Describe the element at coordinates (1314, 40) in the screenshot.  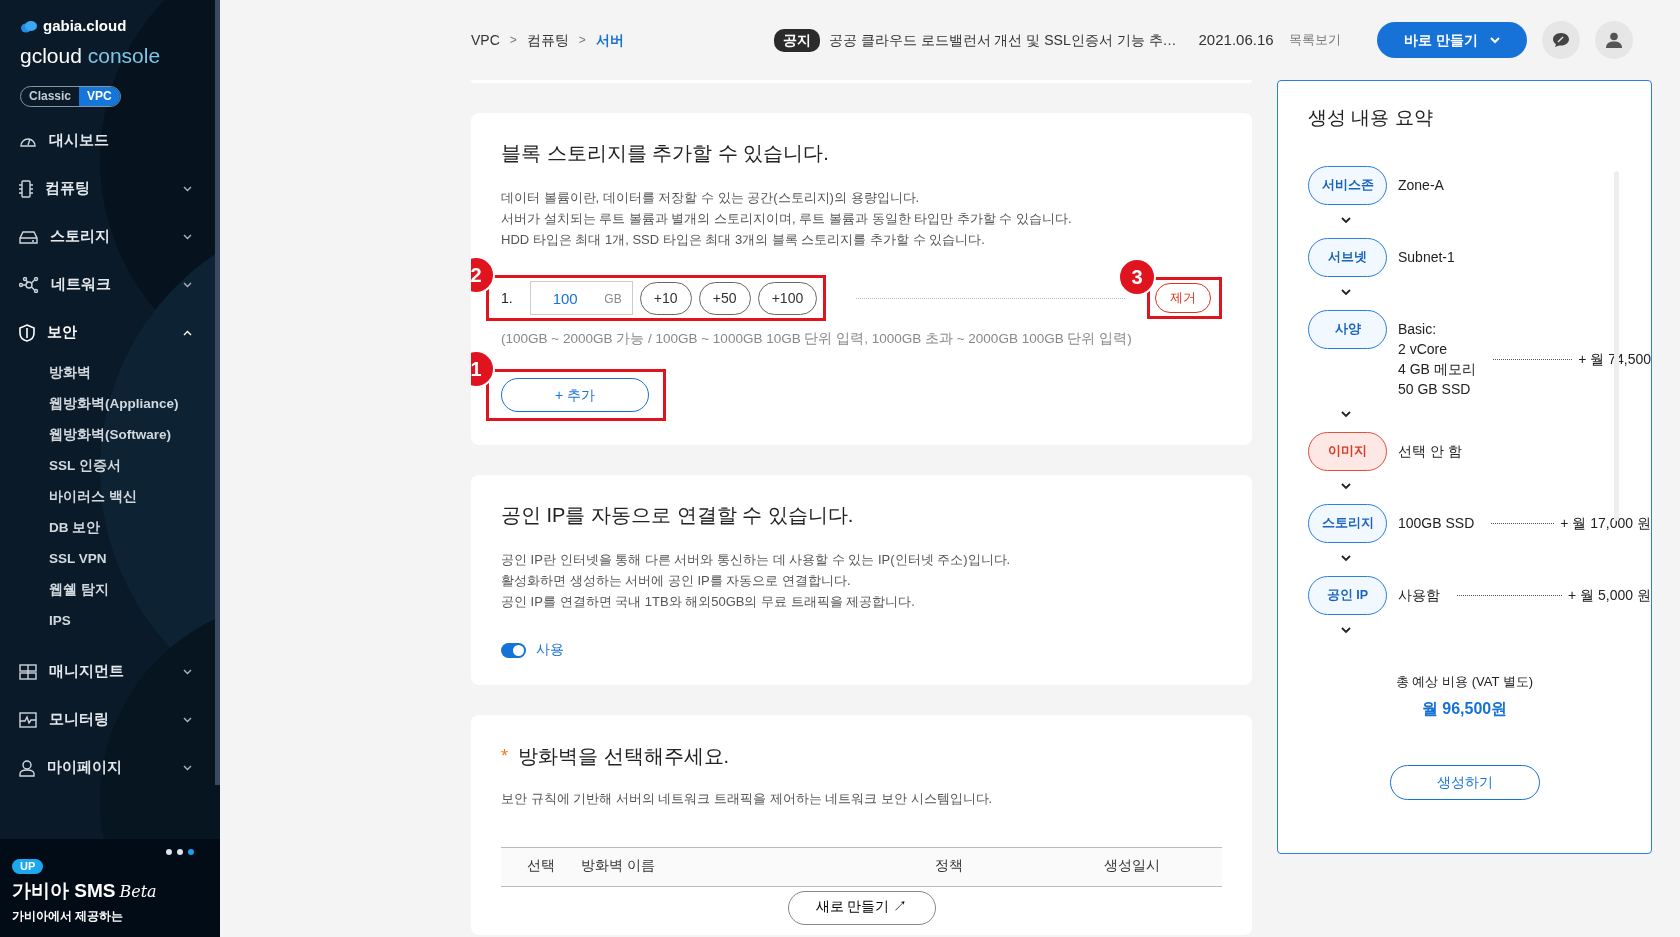
I see `list-link: 목록보기` at that location.